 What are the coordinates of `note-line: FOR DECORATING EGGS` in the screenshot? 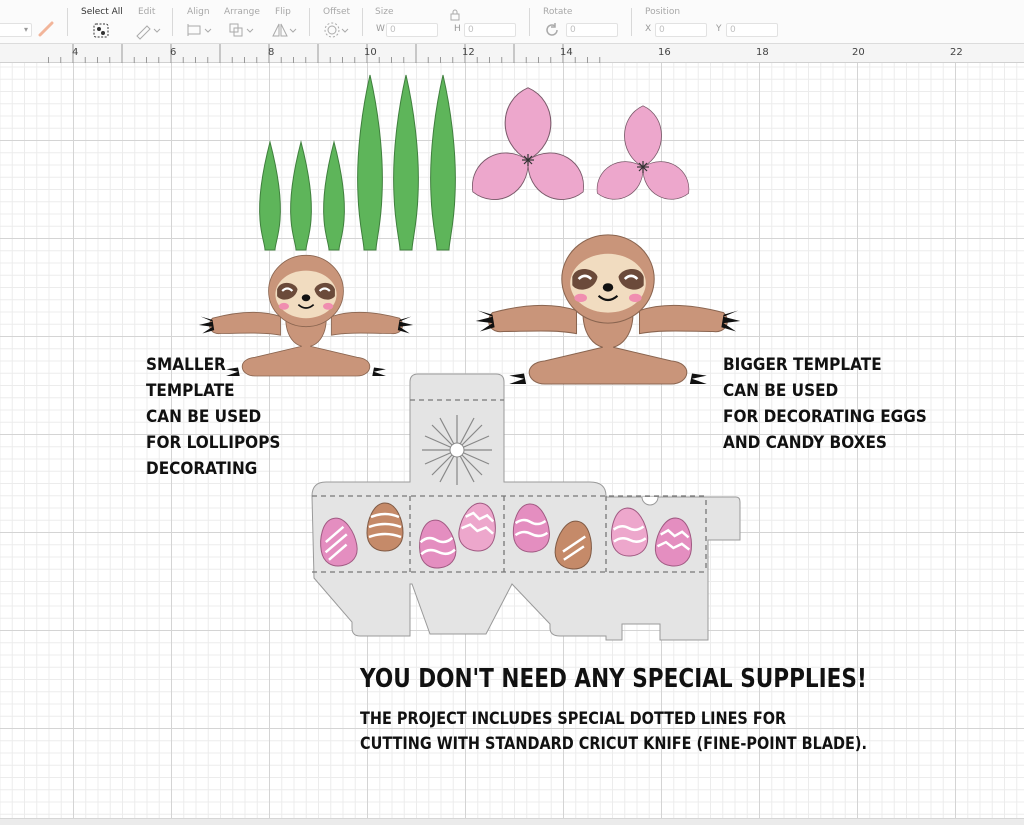 It's located at (825, 417).